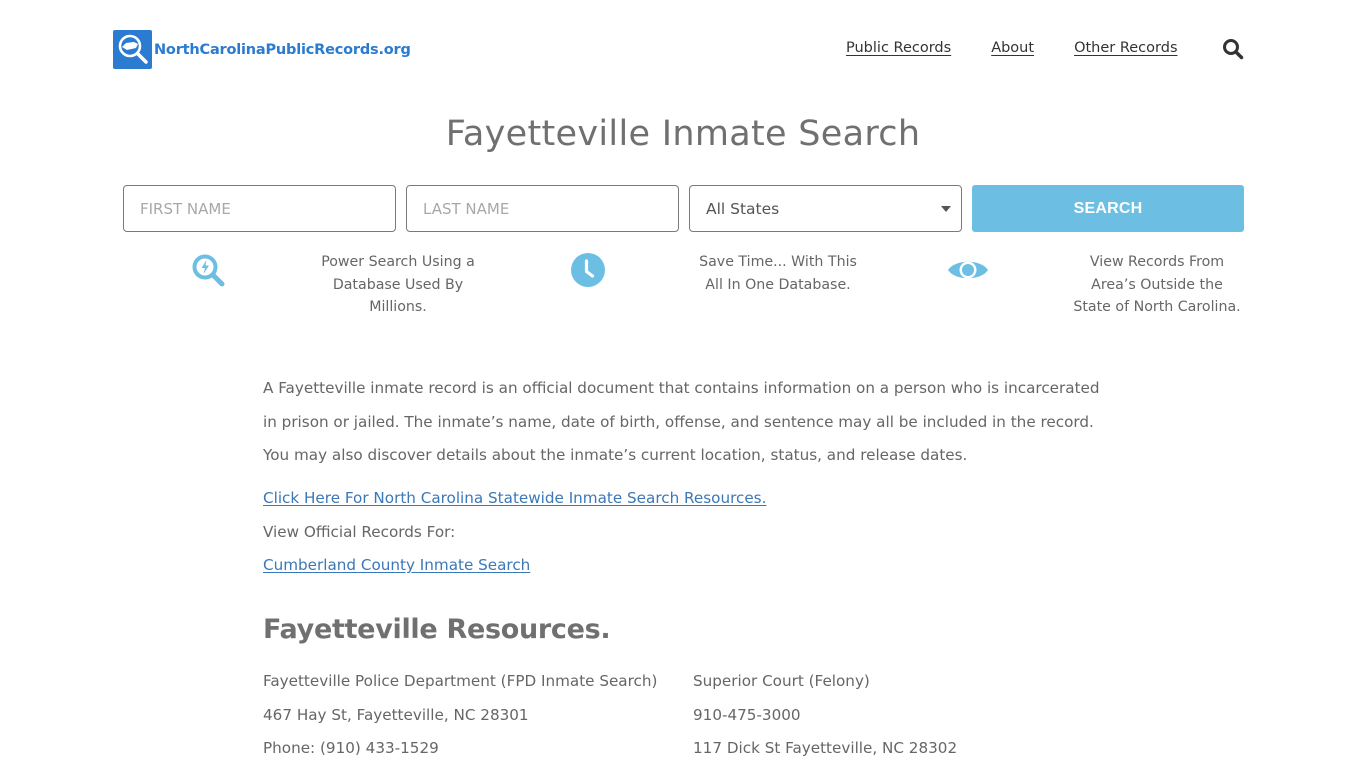 Image resolution: width=1366 pixels, height=768 pixels. Describe the element at coordinates (396, 565) in the screenshot. I see `county-inmate-search-link: Cumberland County Inmate Search` at that location.